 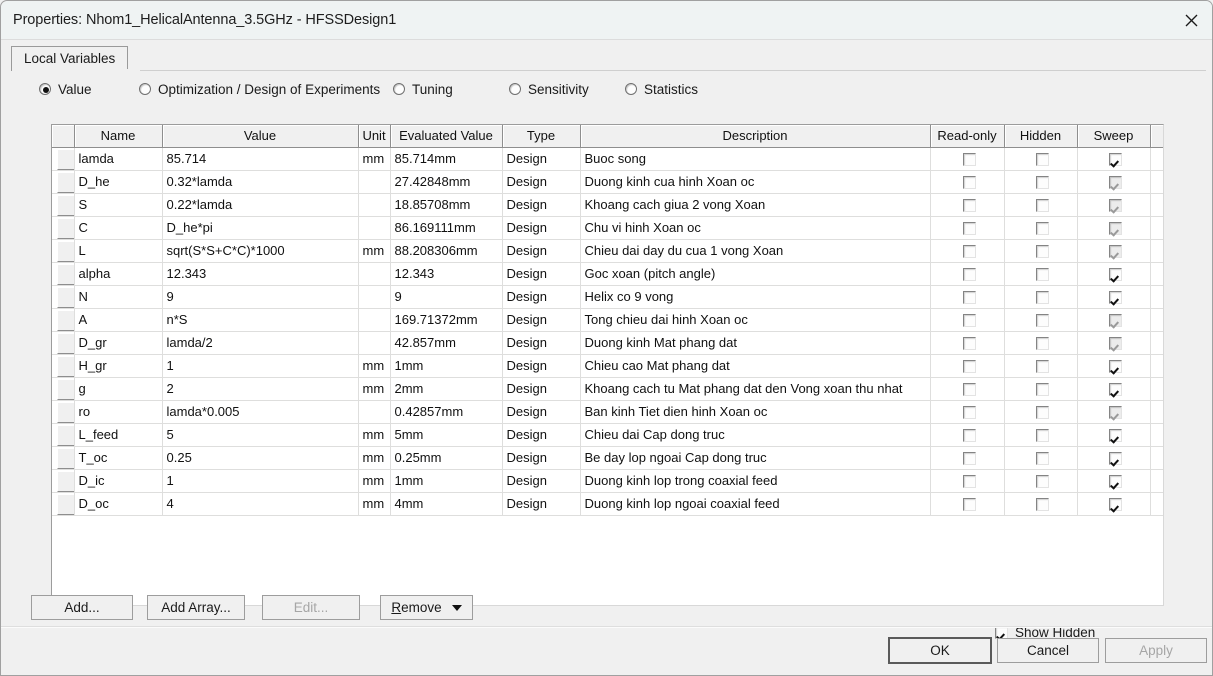 What do you see at coordinates (260, 435) in the screenshot?
I see `cell-value: 5` at bounding box center [260, 435].